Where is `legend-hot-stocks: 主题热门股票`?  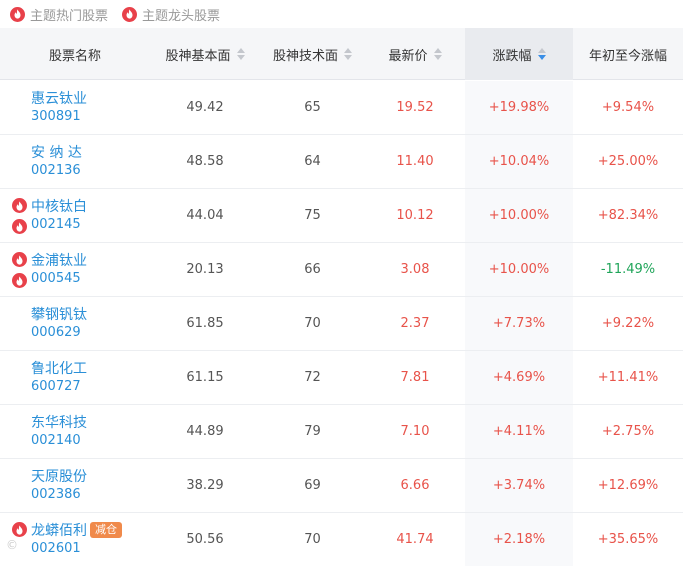 legend-hot-stocks: 主题热门股票 is located at coordinates (59, 14).